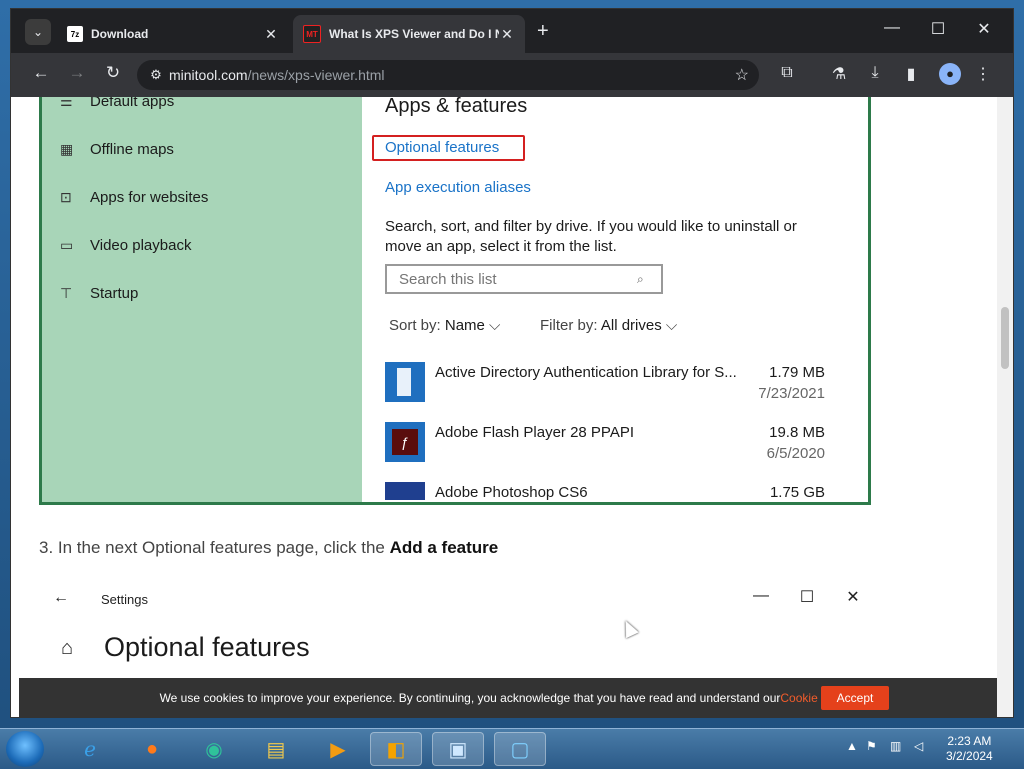 This screenshot has height=769, width=1024. Describe the element at coordinates (969, 741) in the screenshot. I see `clock-time: 2:23 AM` at that location.